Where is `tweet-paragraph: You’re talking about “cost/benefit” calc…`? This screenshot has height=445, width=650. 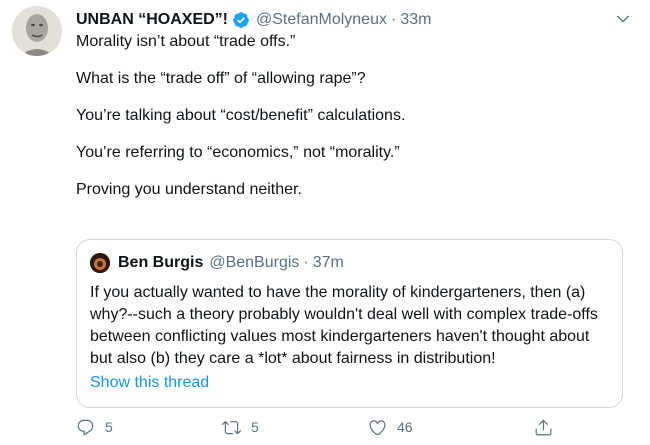
tweet-paragraph: You’re talking about “cost/benefit” calc… is located at coordinates (241, 115).